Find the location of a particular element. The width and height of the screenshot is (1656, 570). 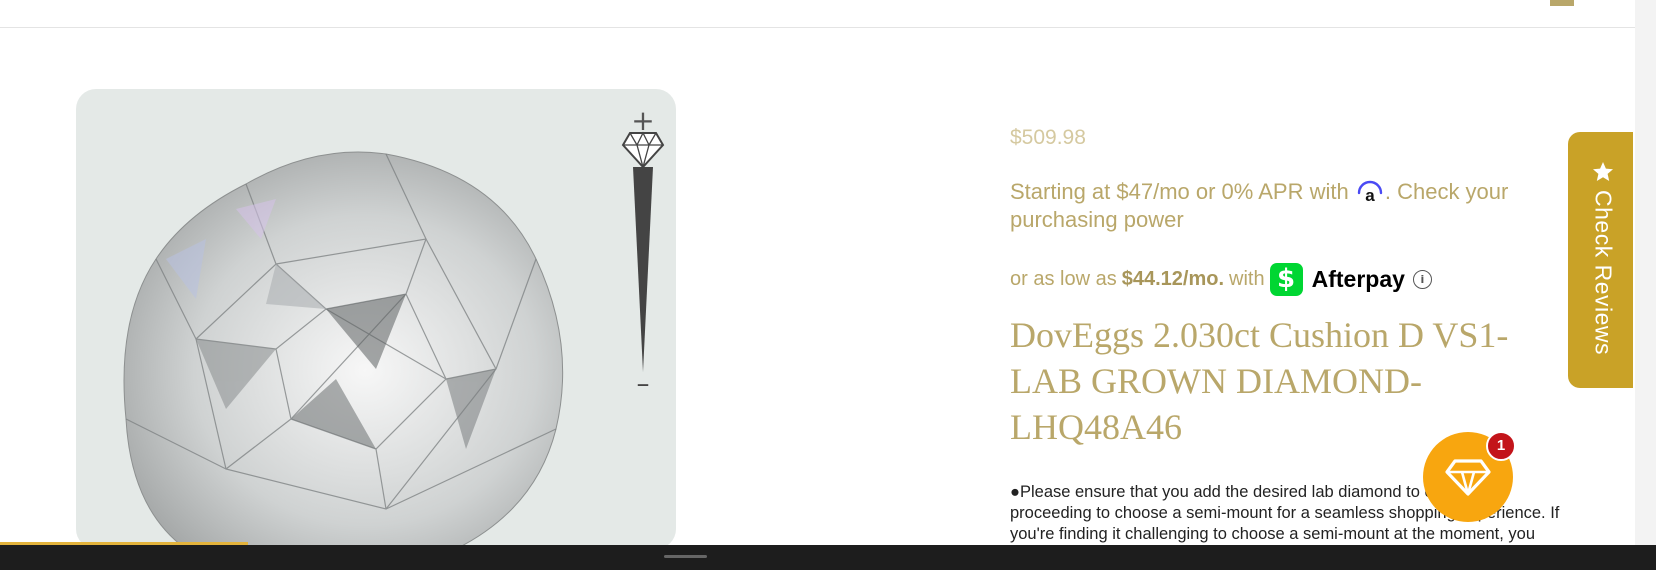

afterpay-with: with is located at coordinates (1247, 279).